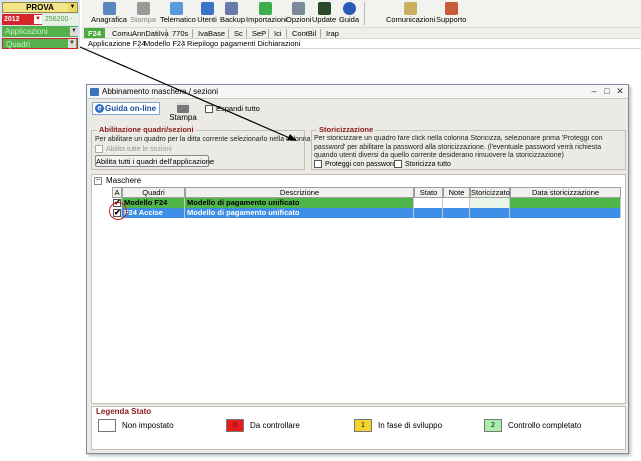 Image resolution: width=641 pixels, height=461 pixels. Describe the element at coordinates (107, 425) in the screenshot. I see `legend-swatch-non-impostato` at that location.